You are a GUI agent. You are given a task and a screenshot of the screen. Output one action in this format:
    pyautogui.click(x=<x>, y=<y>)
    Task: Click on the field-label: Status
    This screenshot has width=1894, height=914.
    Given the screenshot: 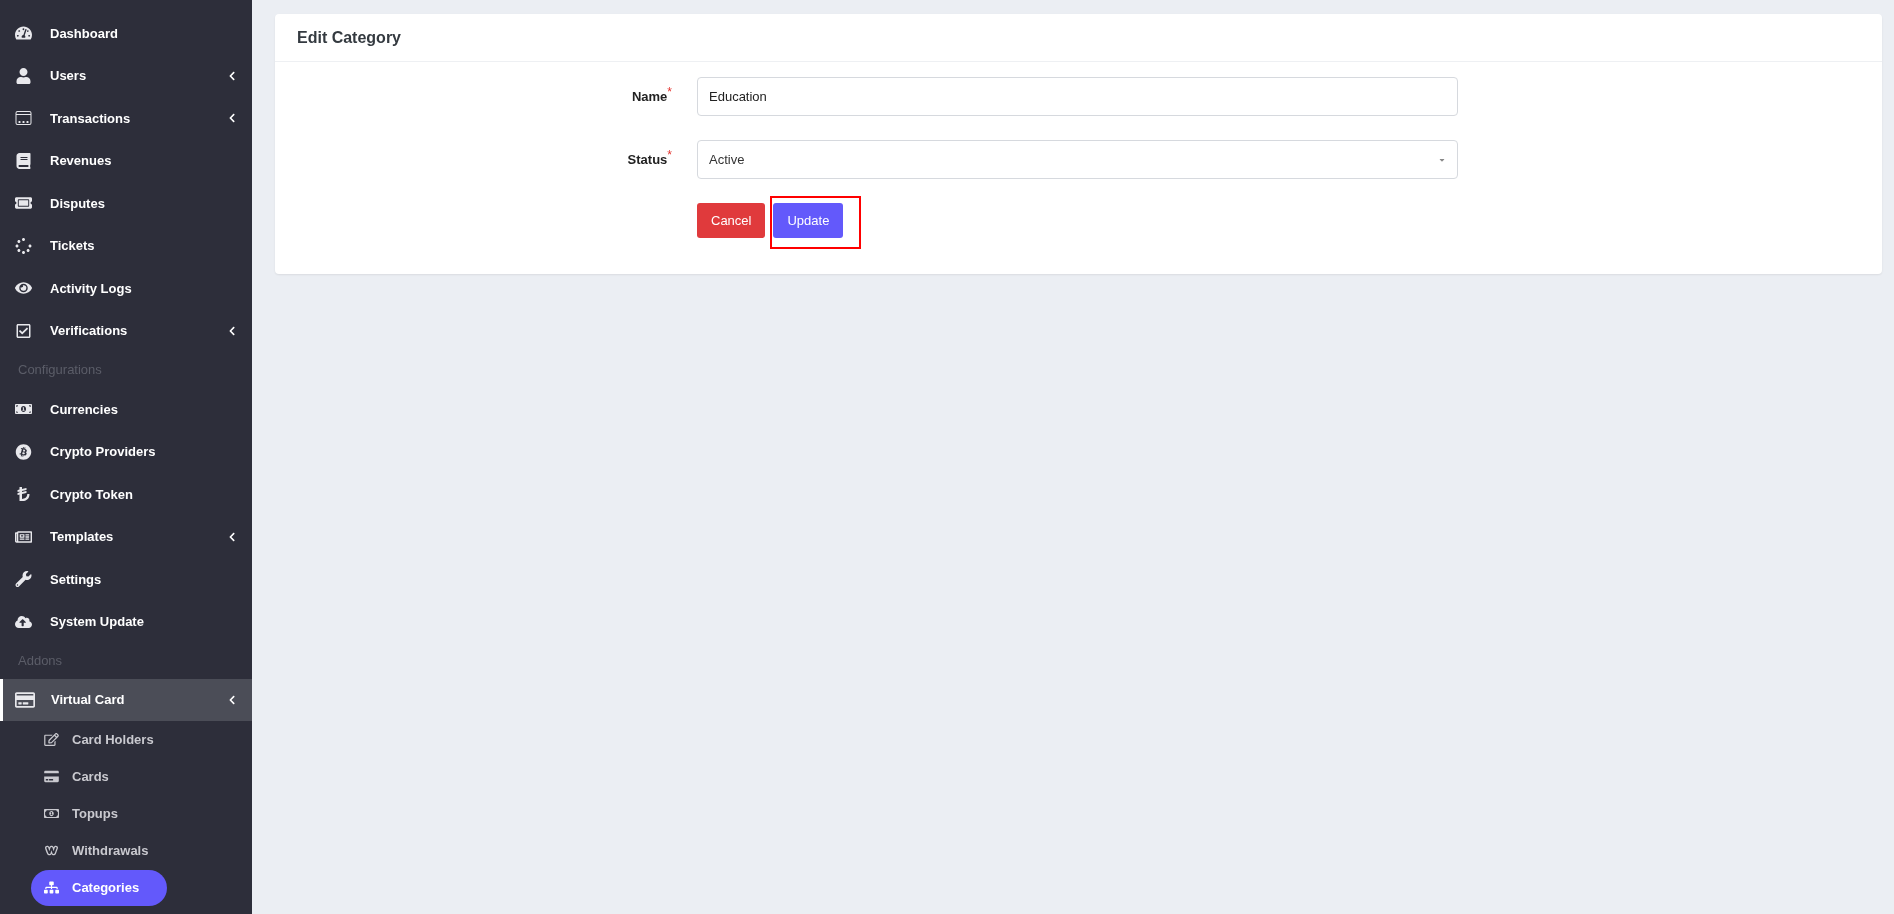 What is the action you would take?
    pyautogui.click(x=647, y=160)
    